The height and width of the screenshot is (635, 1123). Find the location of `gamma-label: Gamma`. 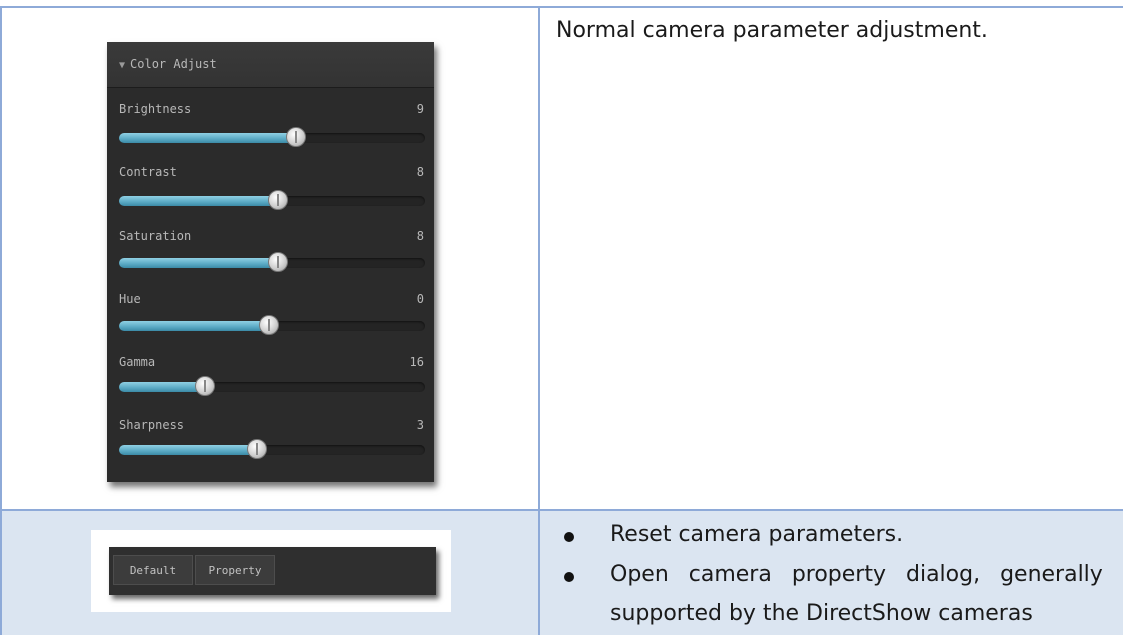

gamma-label: Gamma is located at coordinates (137, 362).